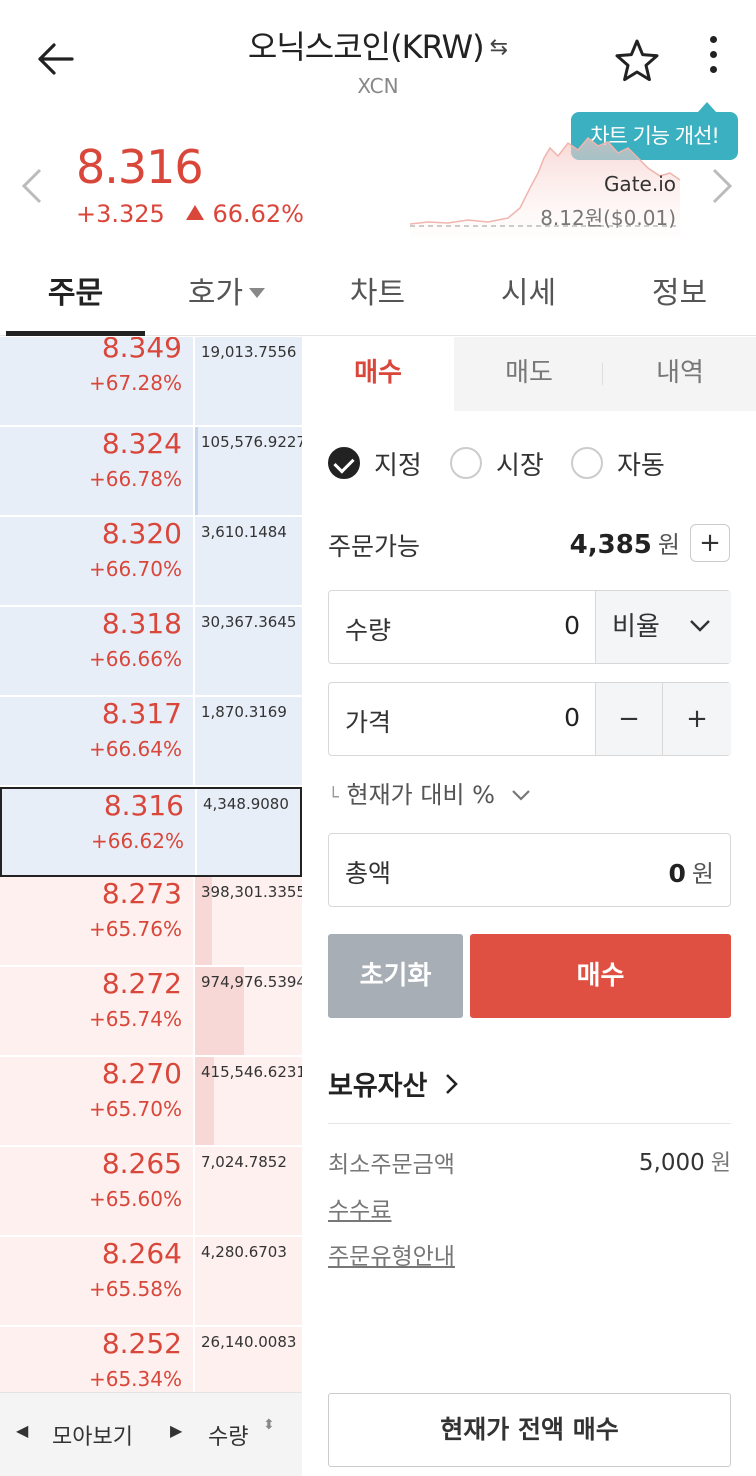 This screenshot has width=756, height=1476. I want to click on orderbook-row: 8.320 +66.70% 3,610.1484, so click(151, 562).